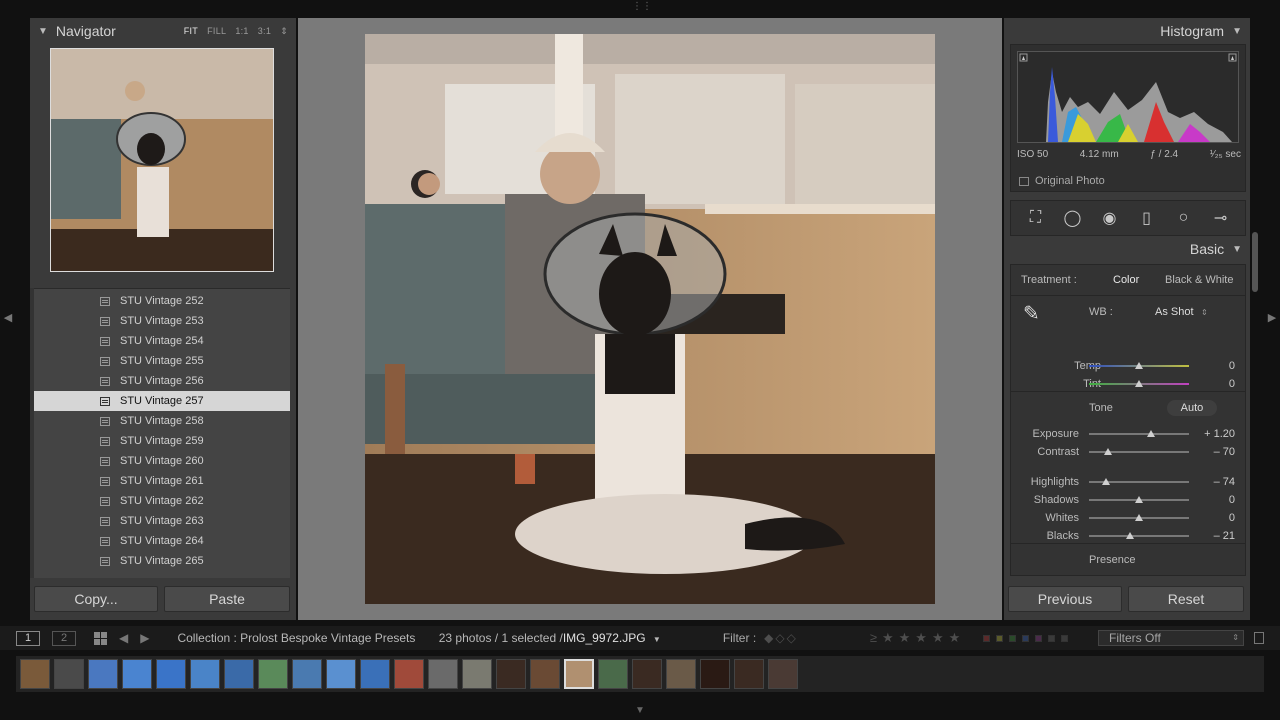  I want to click on filter-dropdown-arrow-icon: ⇕, so click(1235, 638).